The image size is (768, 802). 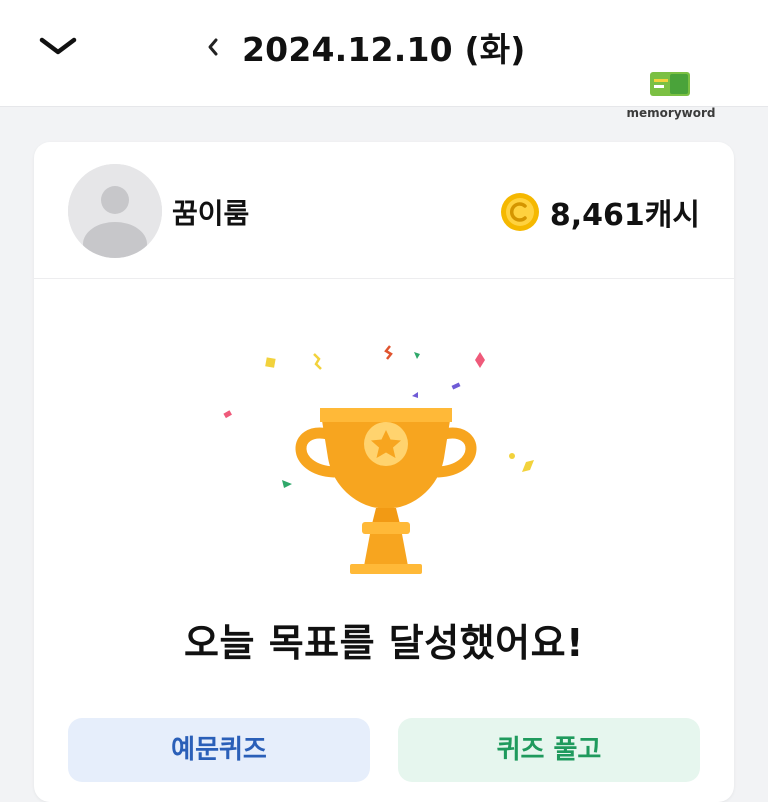 I want to click on previous-date-icon, so click(x=213, y=47).